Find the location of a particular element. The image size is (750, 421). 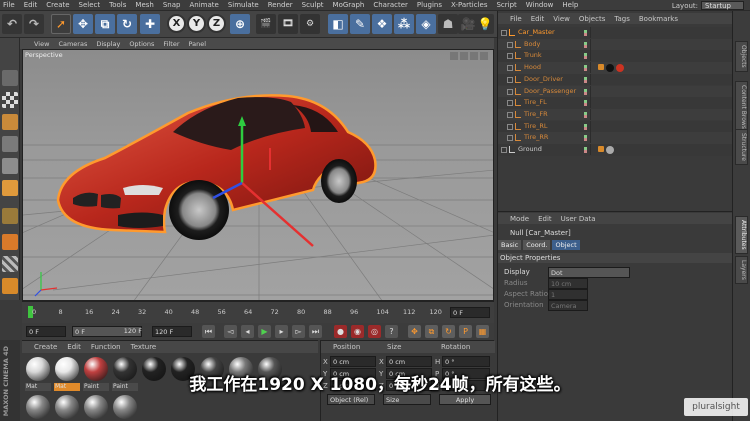

dock-tab-attributes: Attributes is located at coordinates (741, 235).